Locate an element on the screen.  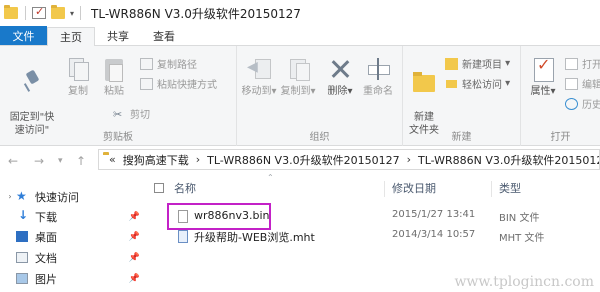
file-name: 升级帮助-WEB浏览.mht is located at coordinates (254, 237).